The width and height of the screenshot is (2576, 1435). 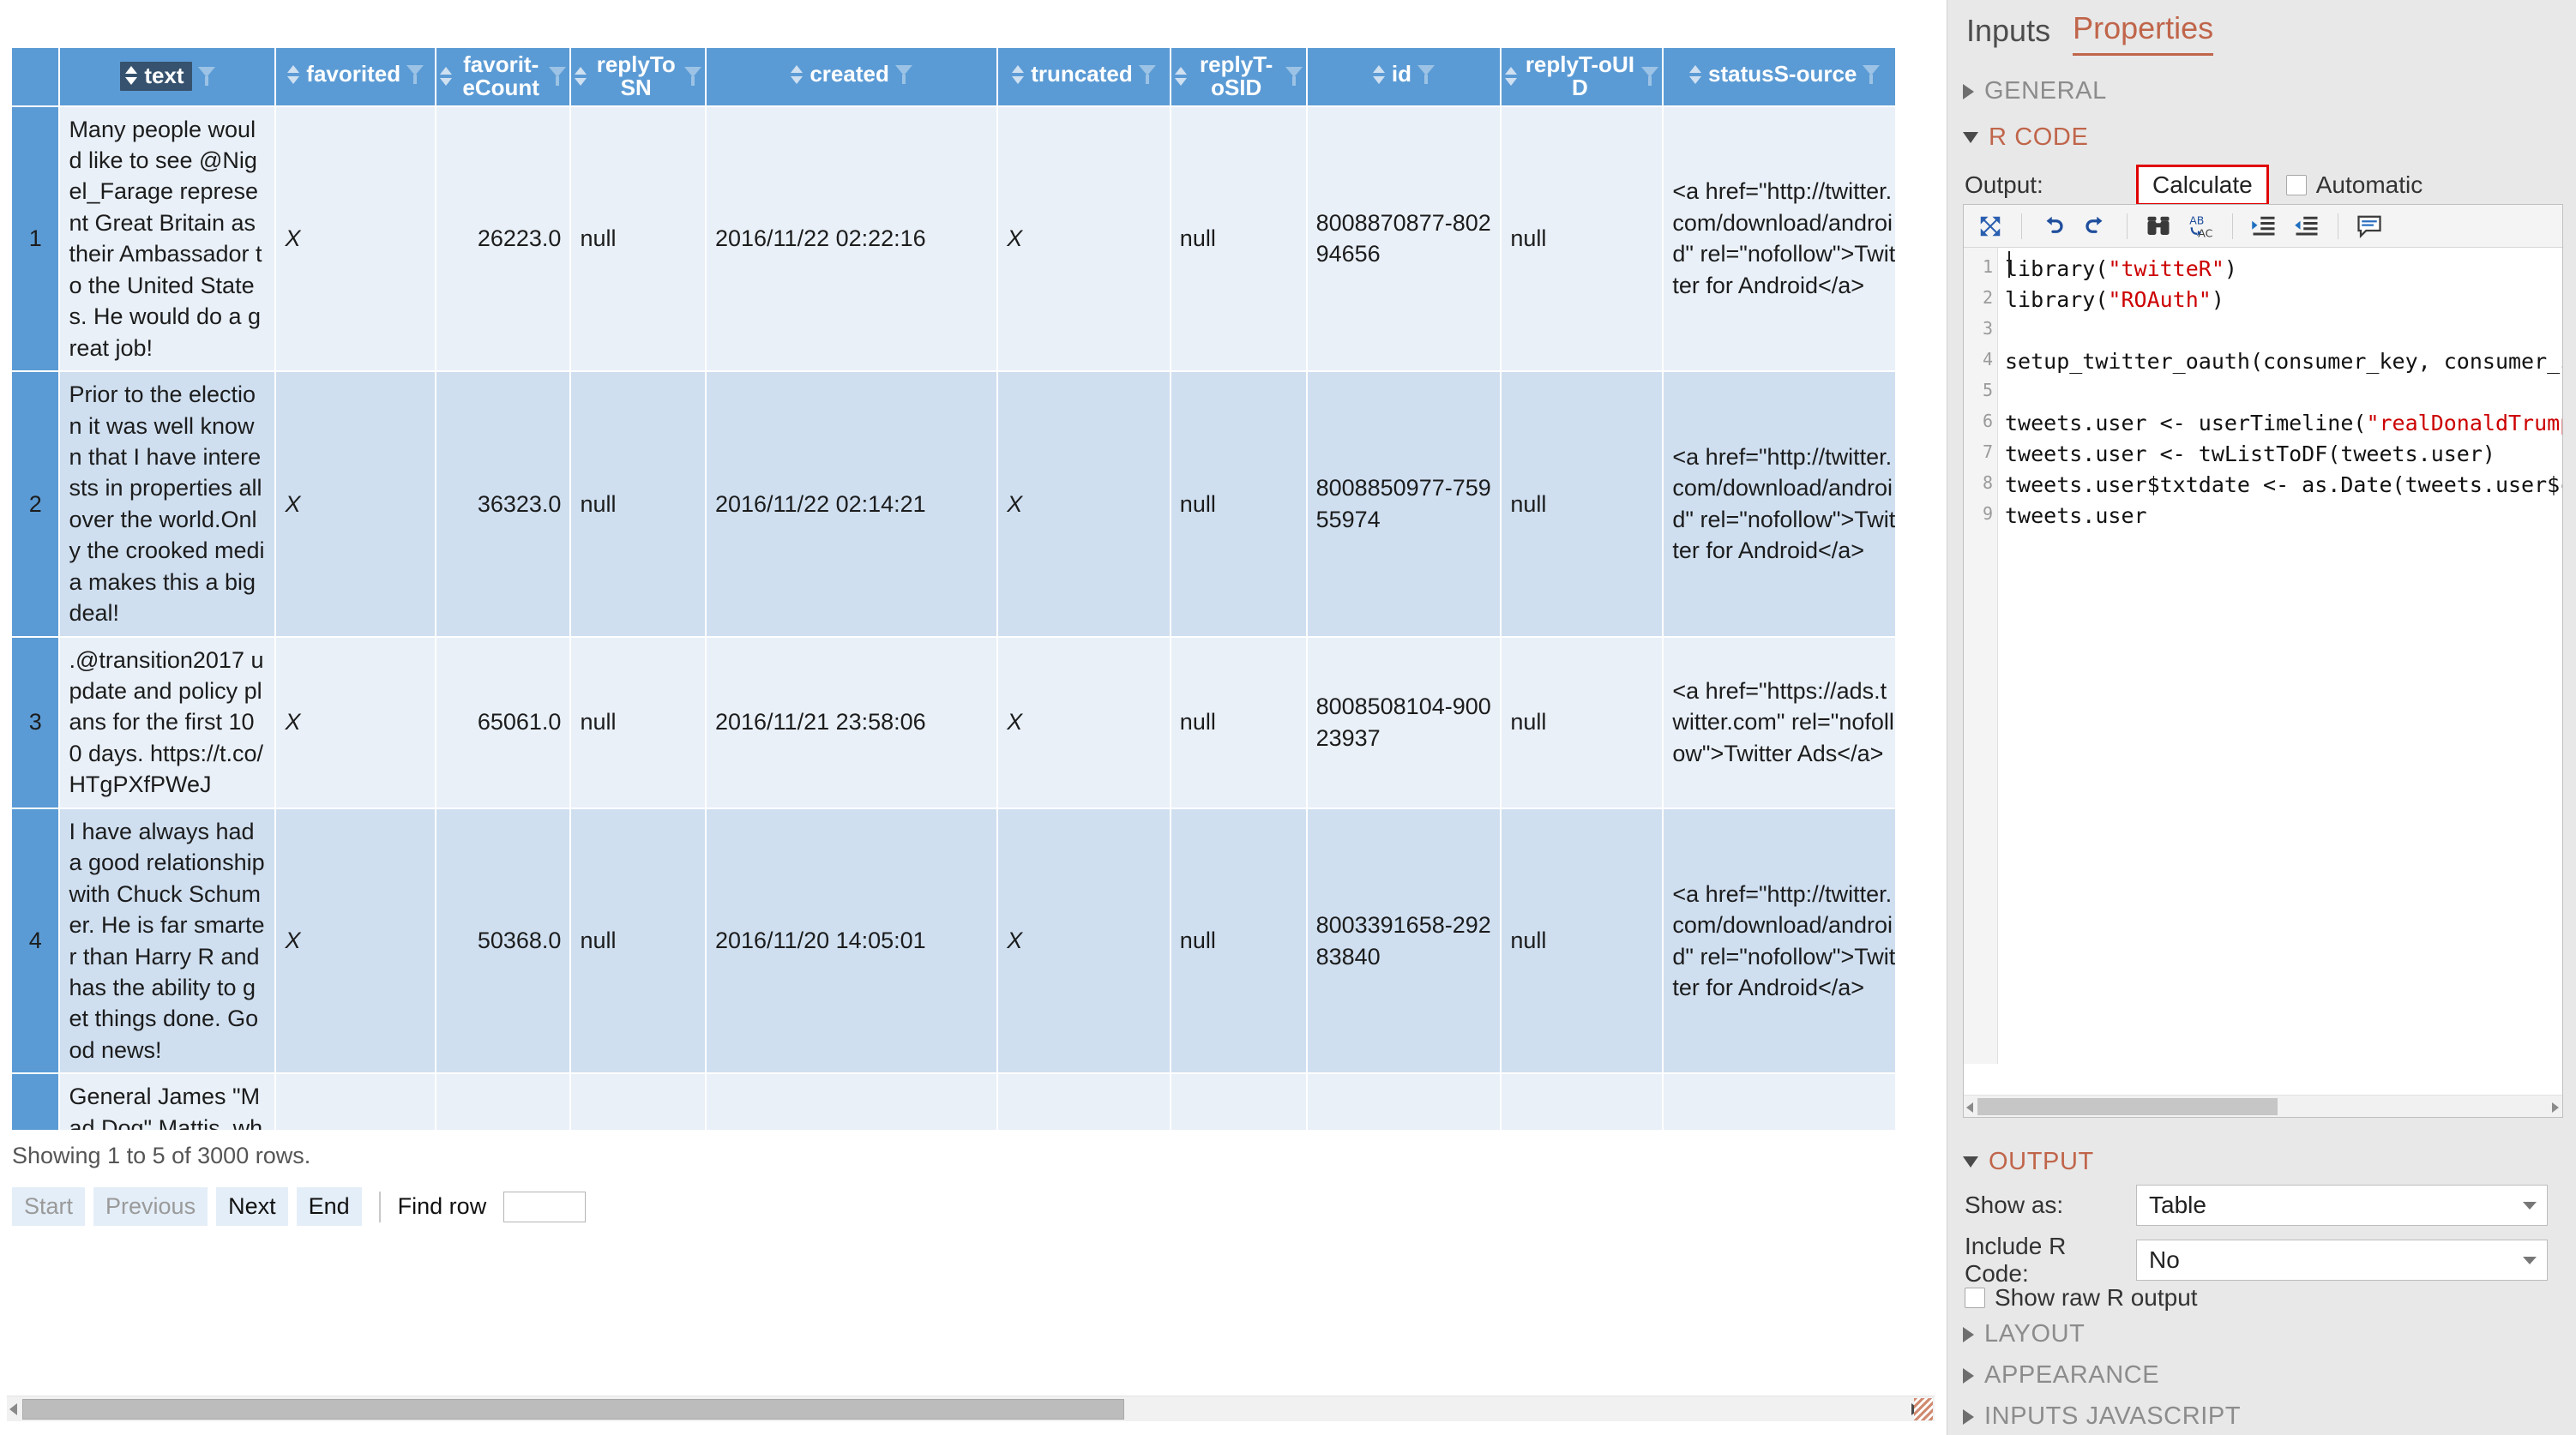 I want to click on editor-scroll-left-arrow-icon, so click(x=1969, y=1108).